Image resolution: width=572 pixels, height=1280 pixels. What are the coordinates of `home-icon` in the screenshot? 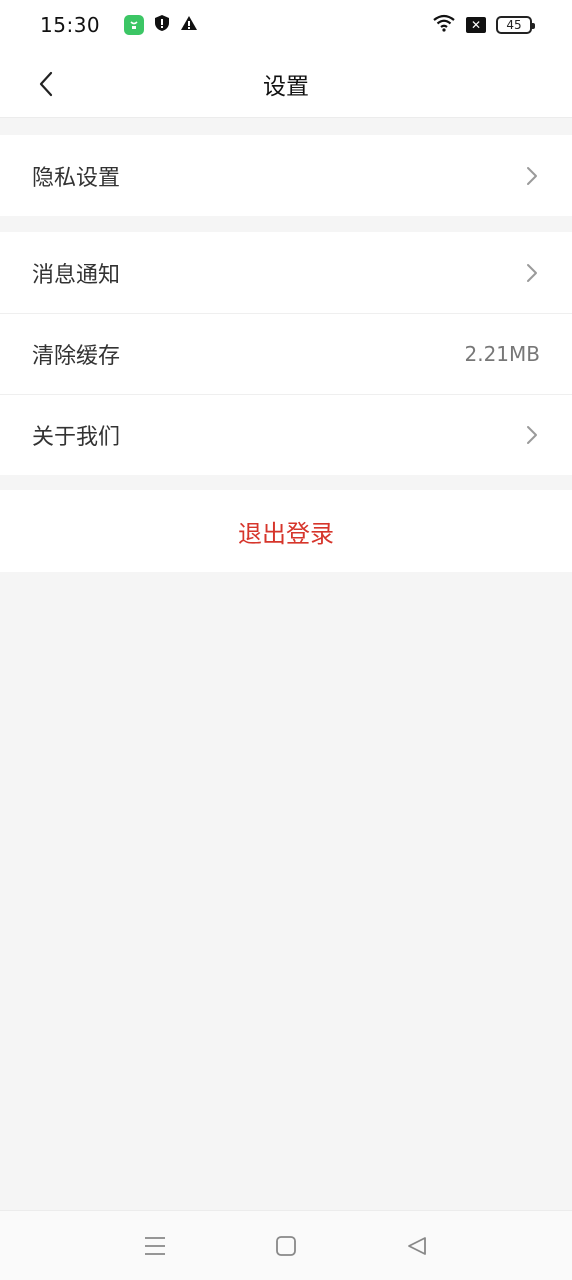 It's located at (286, 1245).